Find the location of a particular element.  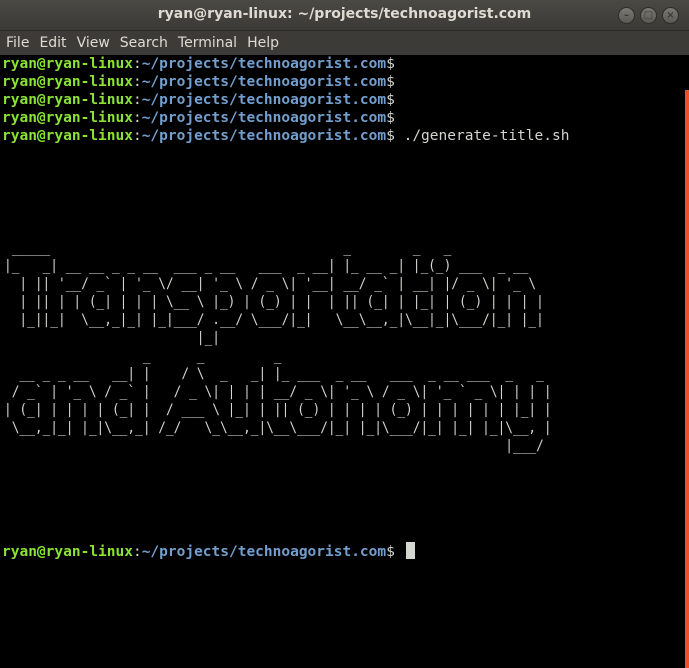

menu-bar: File Edit View Search Terminal Help is located at coordinates (344, 43).